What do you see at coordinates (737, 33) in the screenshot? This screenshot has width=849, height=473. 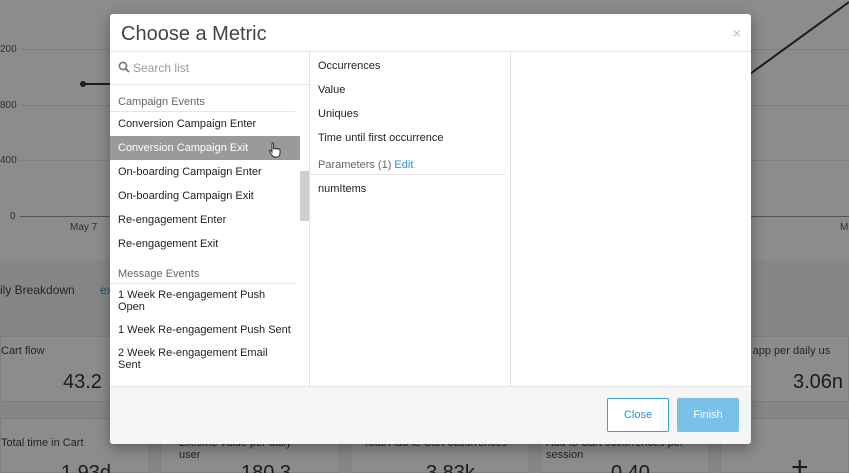 I see `close-icon: ×` at bounding box center [737, 33].